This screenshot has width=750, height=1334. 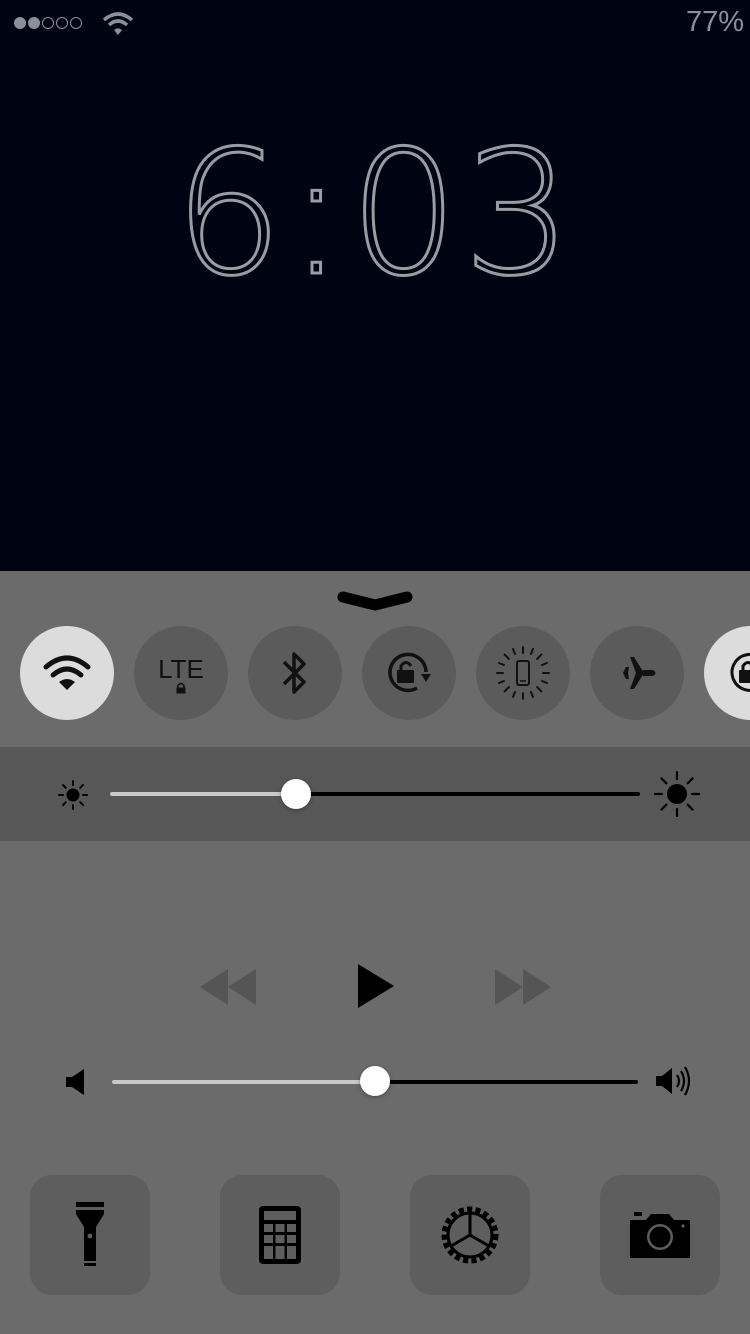 What do you see at coordinates (673, 1081) in the screenshot?
I see `volume-high-icon` at bounding box center [673, 1081].